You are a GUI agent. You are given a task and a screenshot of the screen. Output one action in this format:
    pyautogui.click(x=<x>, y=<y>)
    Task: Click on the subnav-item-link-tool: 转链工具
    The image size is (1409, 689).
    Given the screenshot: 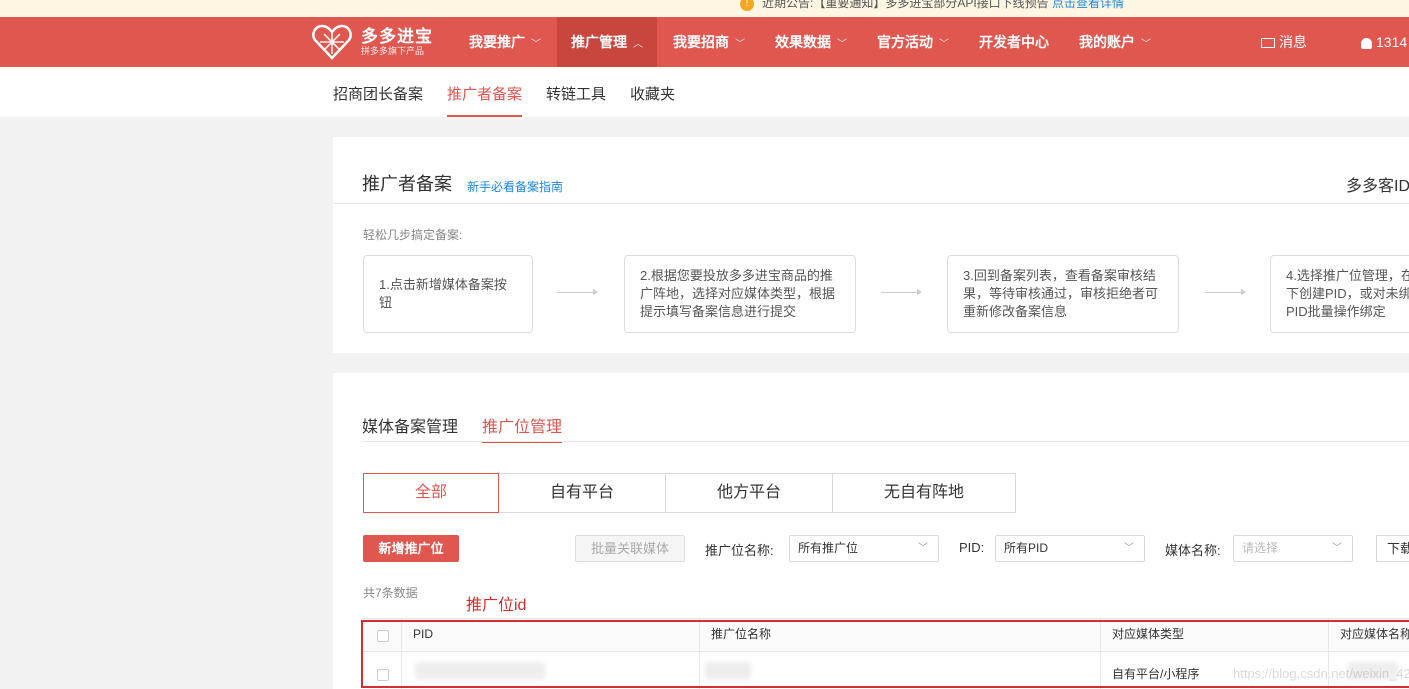 What is the action you would take?
    pyautogui.click(x=576, y=92)
    